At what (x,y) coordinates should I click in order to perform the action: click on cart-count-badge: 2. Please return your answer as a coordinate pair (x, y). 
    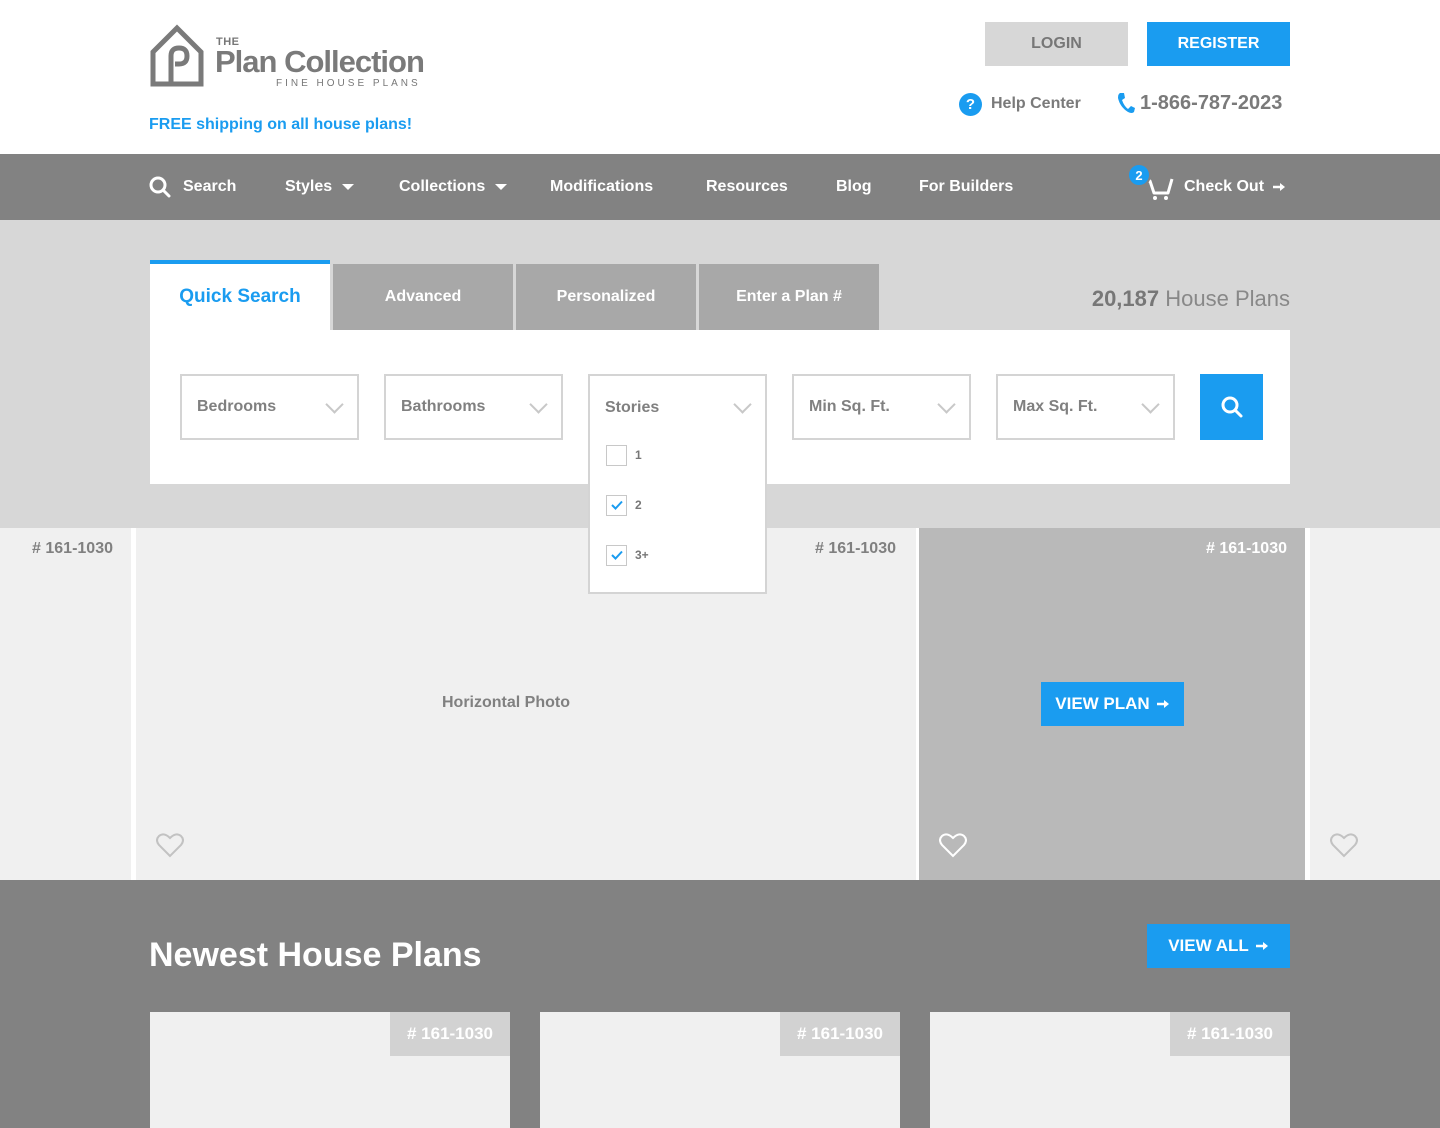
    Looking at the image, I should click on (1139, 175).